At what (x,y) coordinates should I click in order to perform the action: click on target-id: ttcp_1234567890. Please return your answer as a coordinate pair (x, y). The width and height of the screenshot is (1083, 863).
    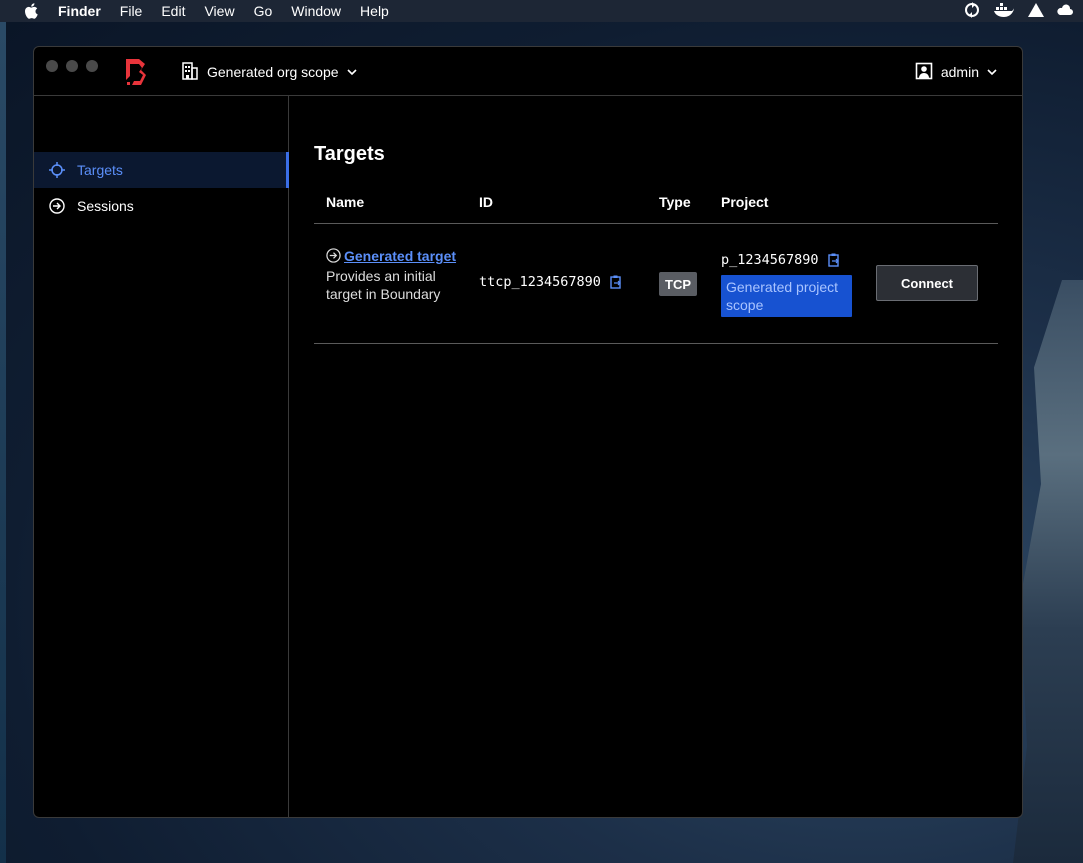
    Looking at the image, I should click on (540, 282).